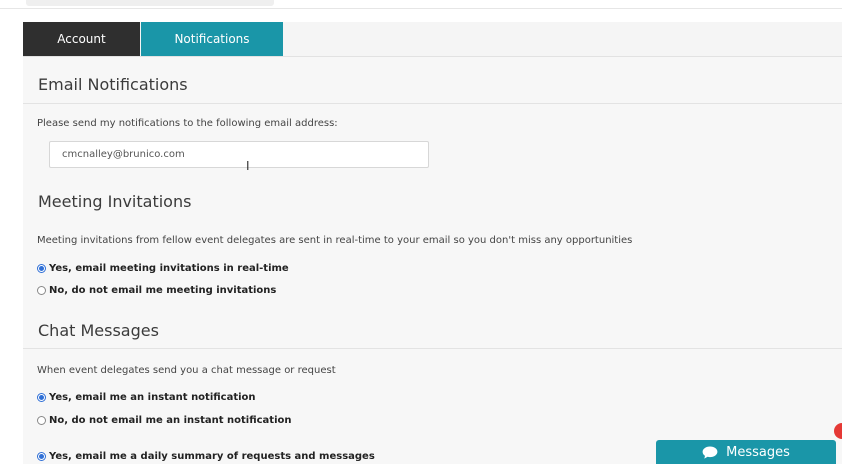 The width and height of the screenshot is (842, 464). Describe the element at coordinates (152, 397) in the screenshot. I see `radio-label: Yes, email me an instant notification` at that location.